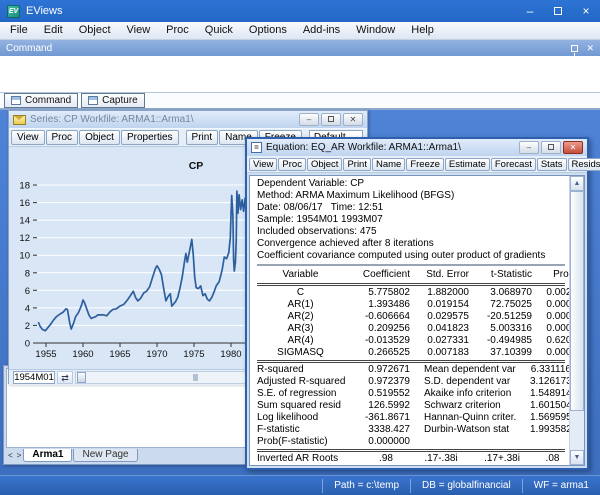 Image resolution: width=600 pixels, height=495 pixels. What do you see at coordinates (550, 429) in the screenshot?
I see `stat-value: 1.993582` at bounding box center [550, 429].